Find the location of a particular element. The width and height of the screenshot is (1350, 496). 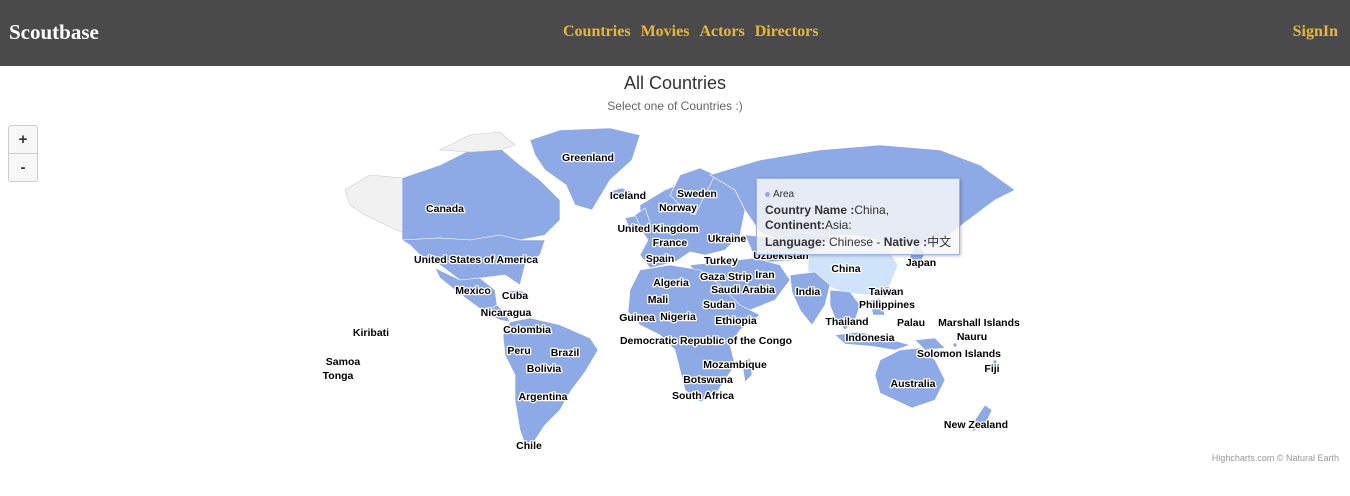

country-label-sudan: Sudan is located at coordinates (719, 305).